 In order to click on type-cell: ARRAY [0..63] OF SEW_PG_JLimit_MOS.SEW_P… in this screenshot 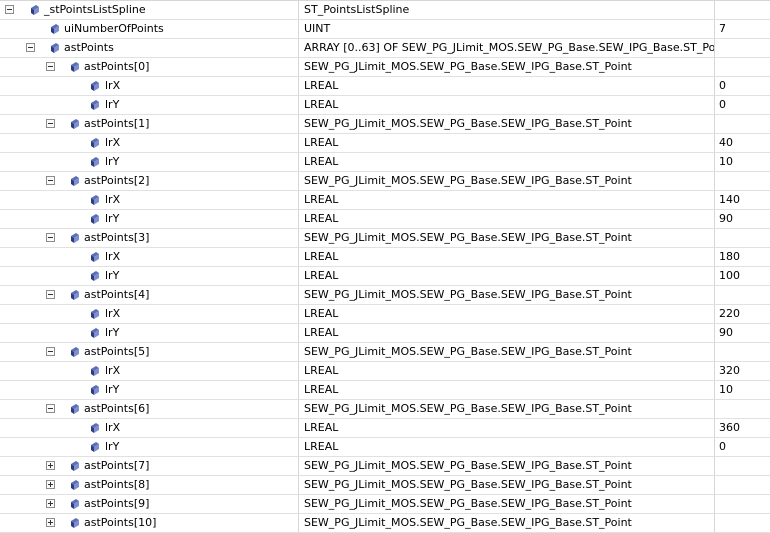, I will do `click(506, 48)`.